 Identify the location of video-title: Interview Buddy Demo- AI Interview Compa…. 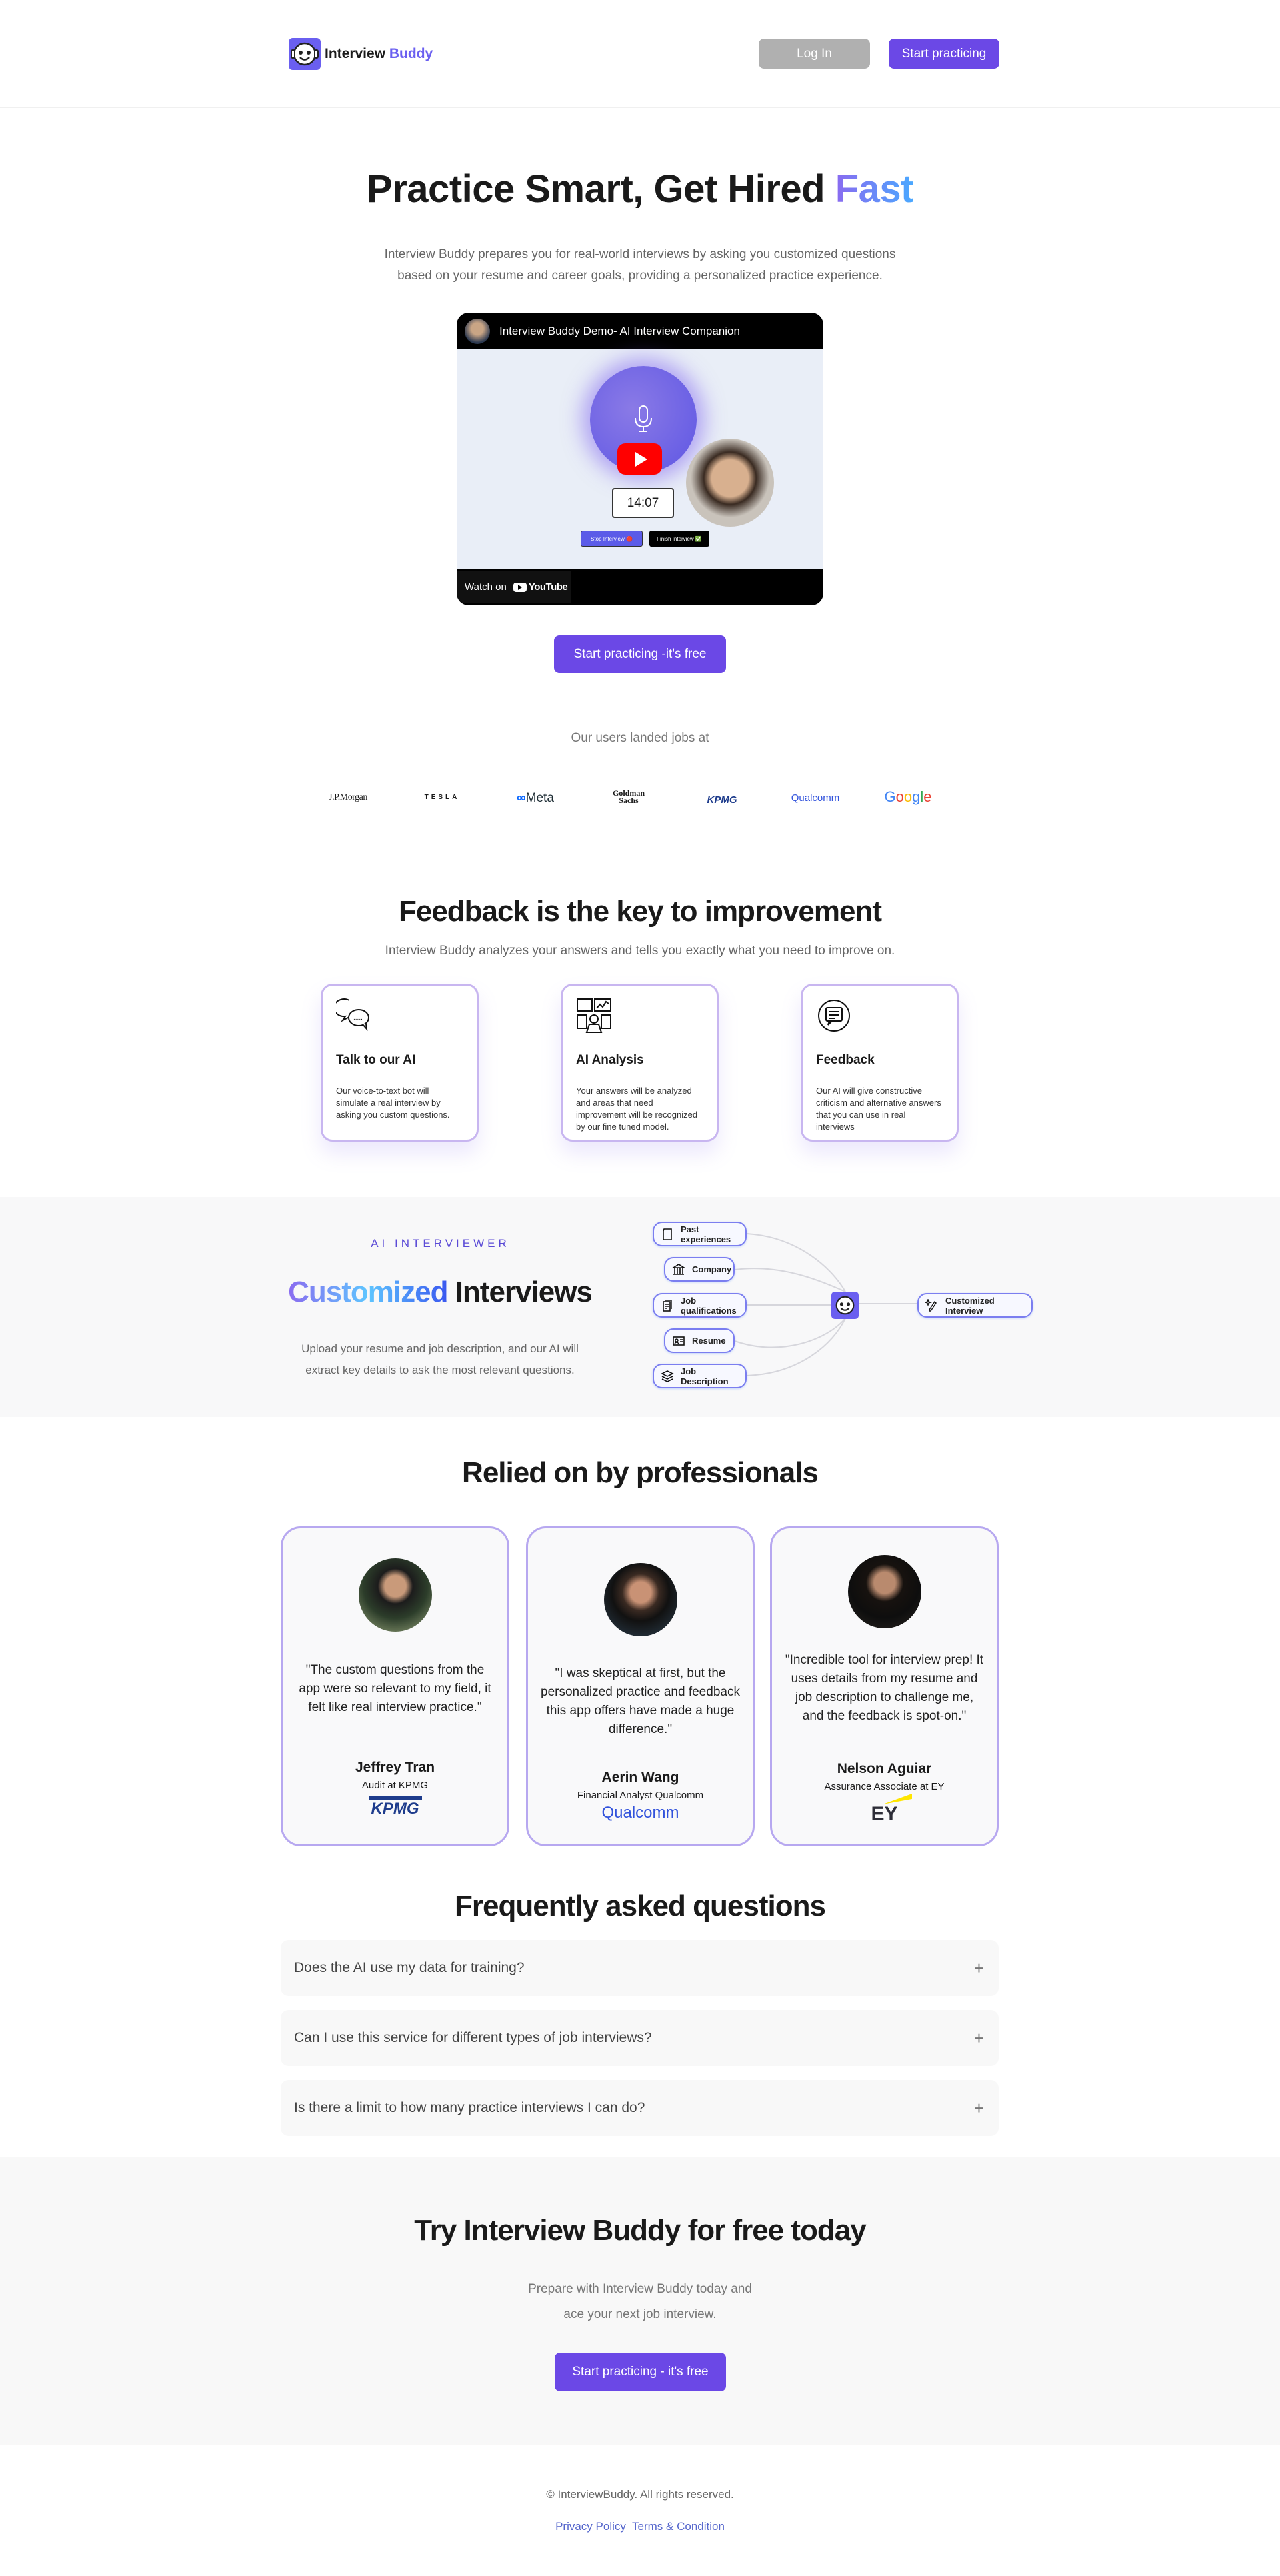
(619, 330).